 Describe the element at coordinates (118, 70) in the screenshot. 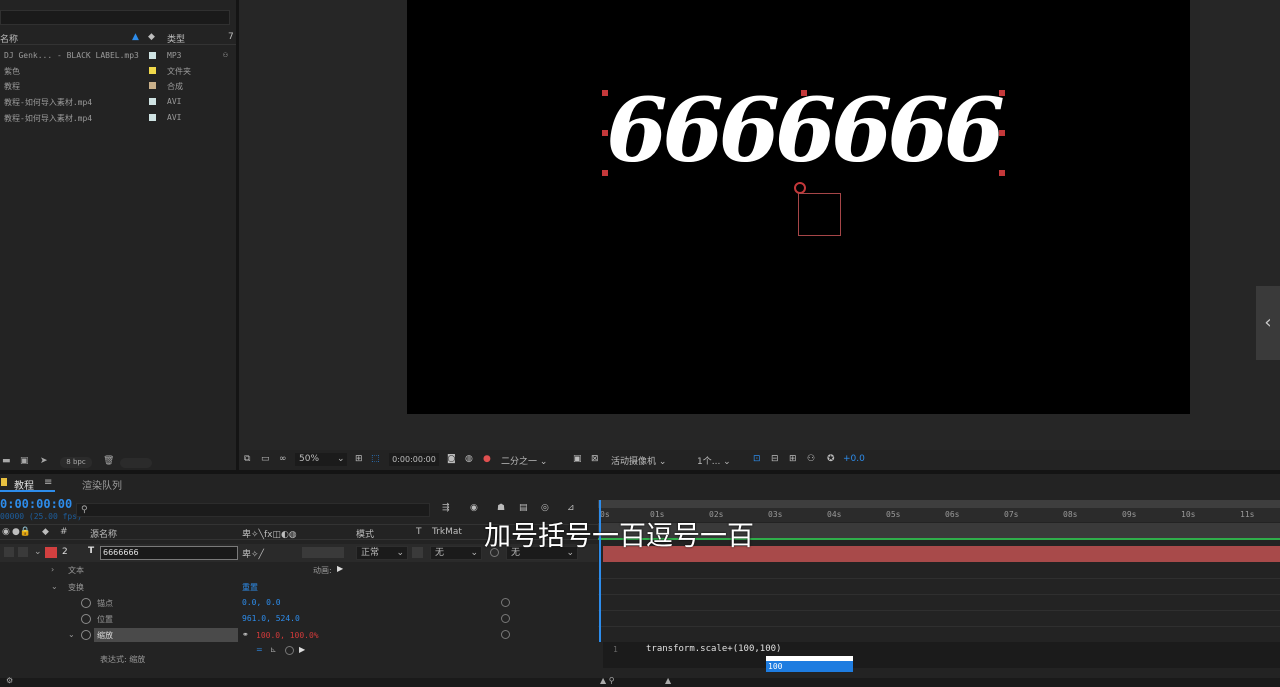

I see `project-item: 紫色 文件夹` at that location.